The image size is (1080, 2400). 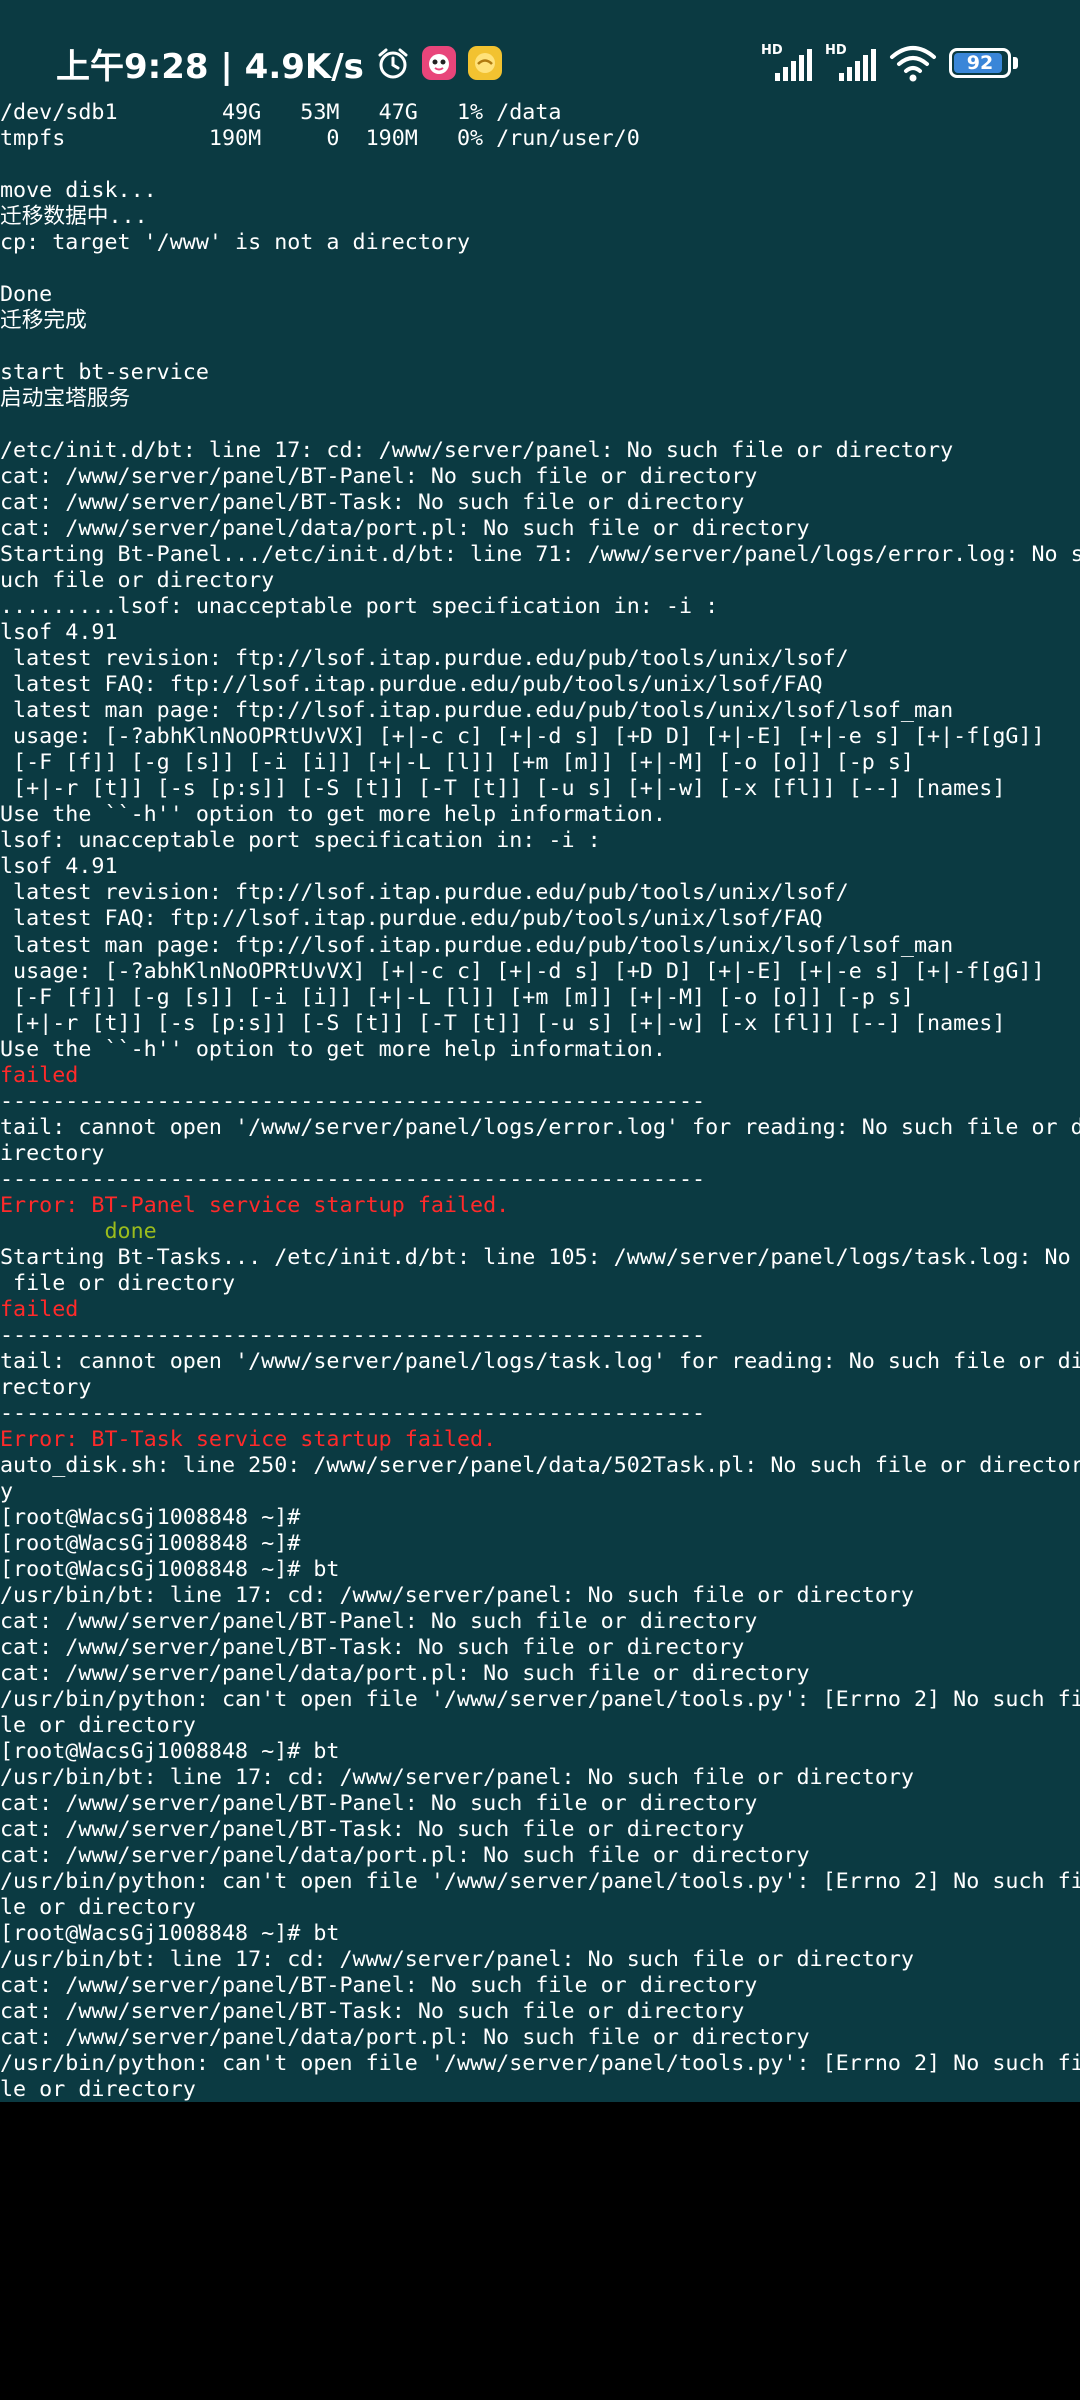 I want to click on terminal-line: /dev/sdb1 49G 53M 47G 1% /data, so click(x=281, y=112).